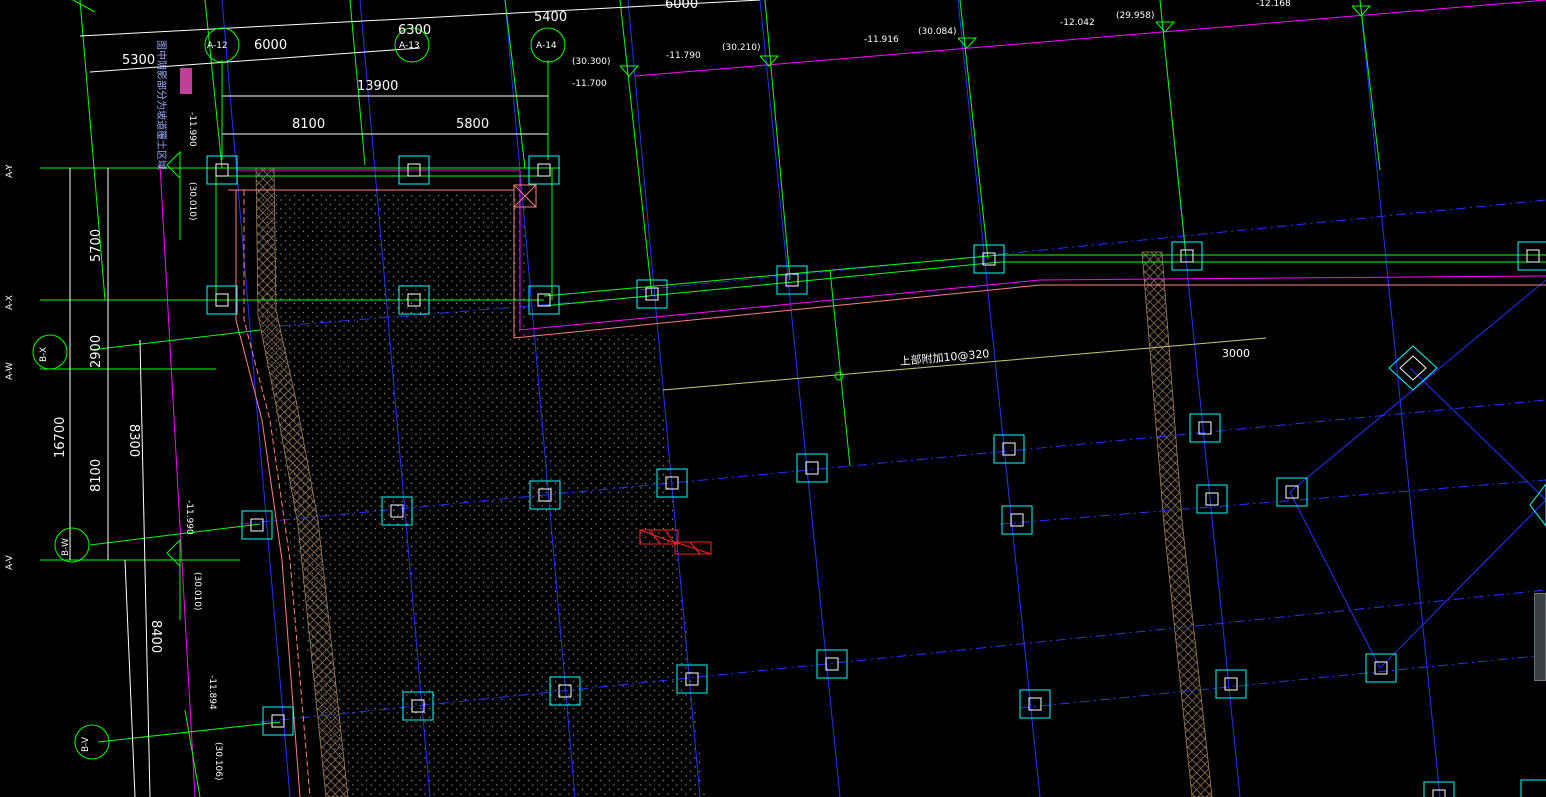 This screenshot has width=1546, height=797. Describe the element at coordinates (133, 440) in the screenshot. I see `dim-8300: 8300` at that location.